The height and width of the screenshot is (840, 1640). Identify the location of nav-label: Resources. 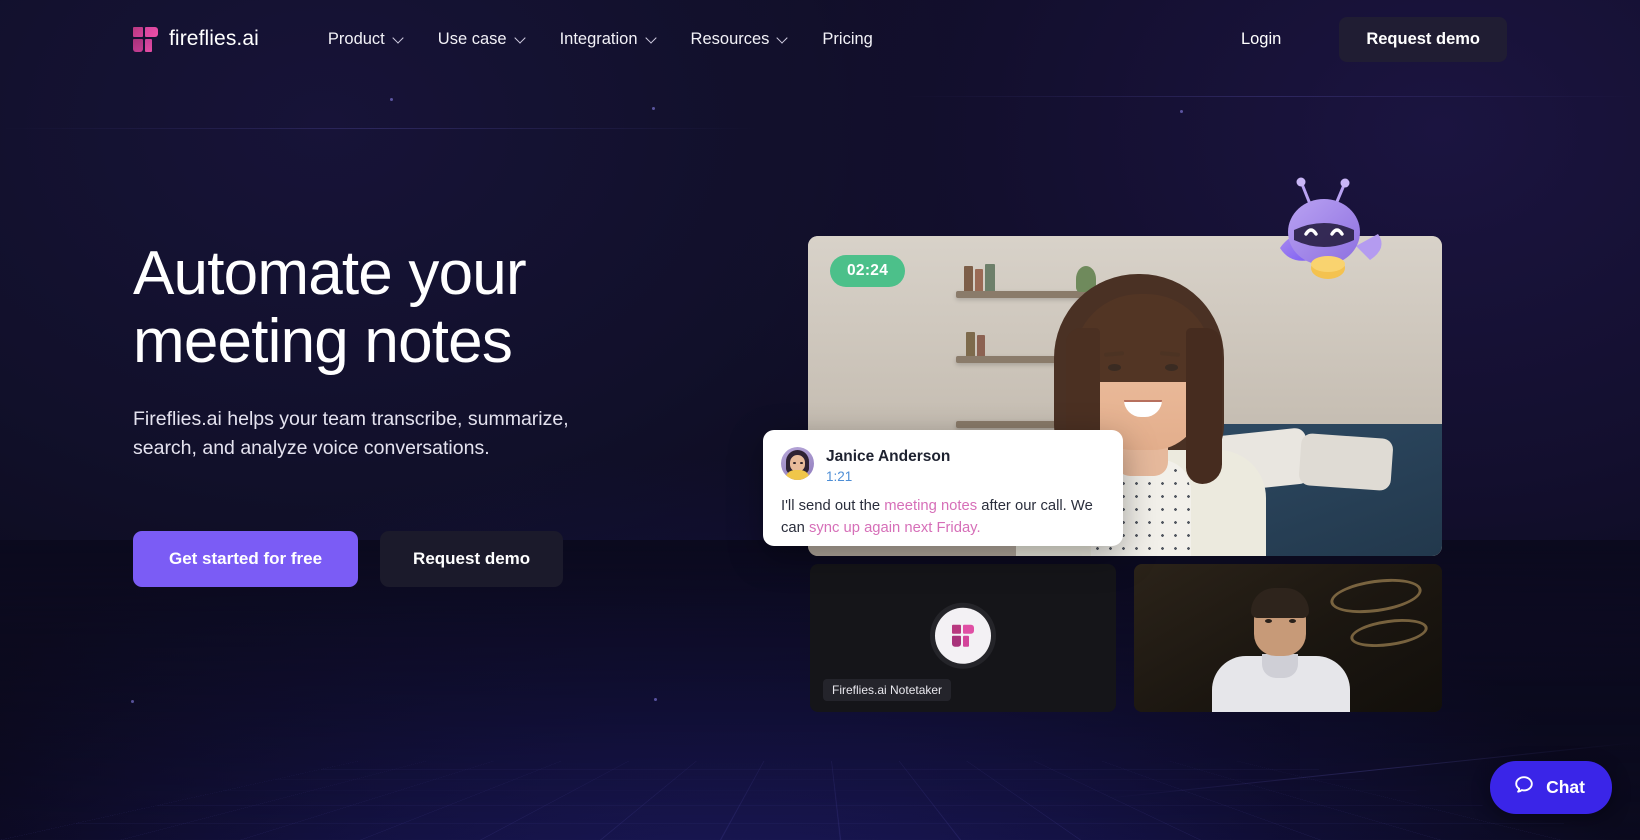
(730, 38).